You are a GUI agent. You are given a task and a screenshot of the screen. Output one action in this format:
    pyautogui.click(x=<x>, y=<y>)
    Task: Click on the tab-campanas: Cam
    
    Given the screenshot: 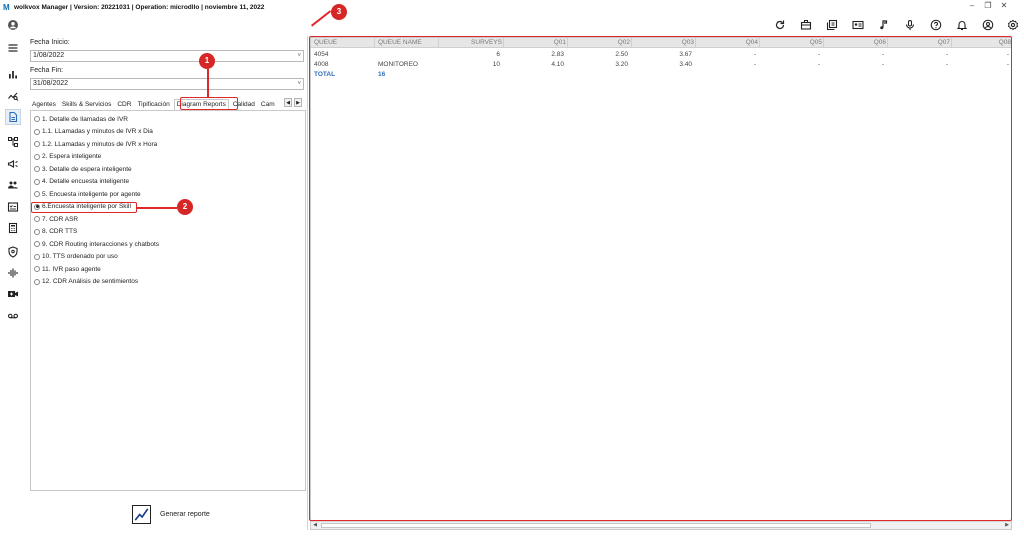 What is the action you would take?
    pyautogui.click(x=268, y=105)
    